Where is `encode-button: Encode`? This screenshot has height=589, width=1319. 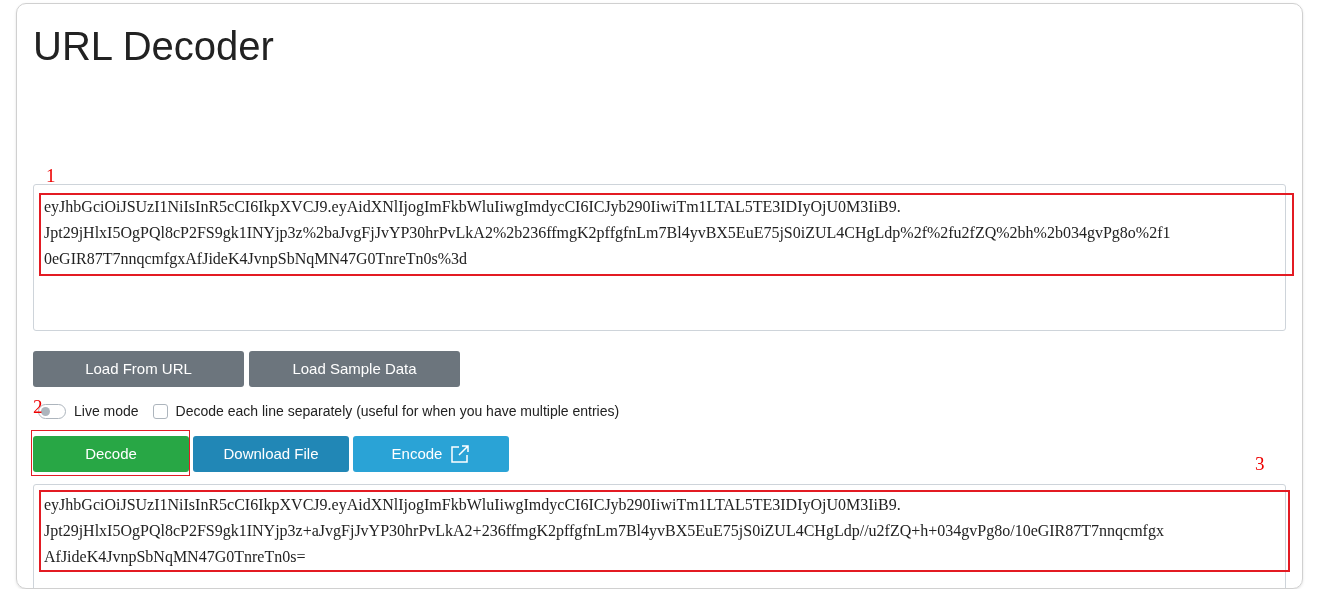 encode-button: Encode is located at coordinates (431, 454).